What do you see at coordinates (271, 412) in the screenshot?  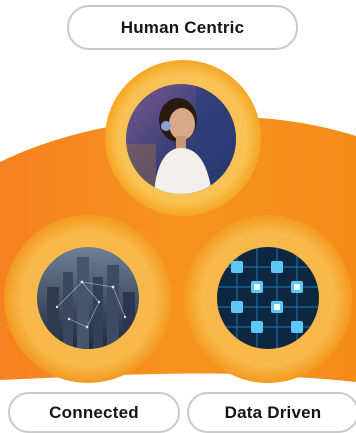 I see `data-driven-label: Data Driven` at bounding box center [271, 412].